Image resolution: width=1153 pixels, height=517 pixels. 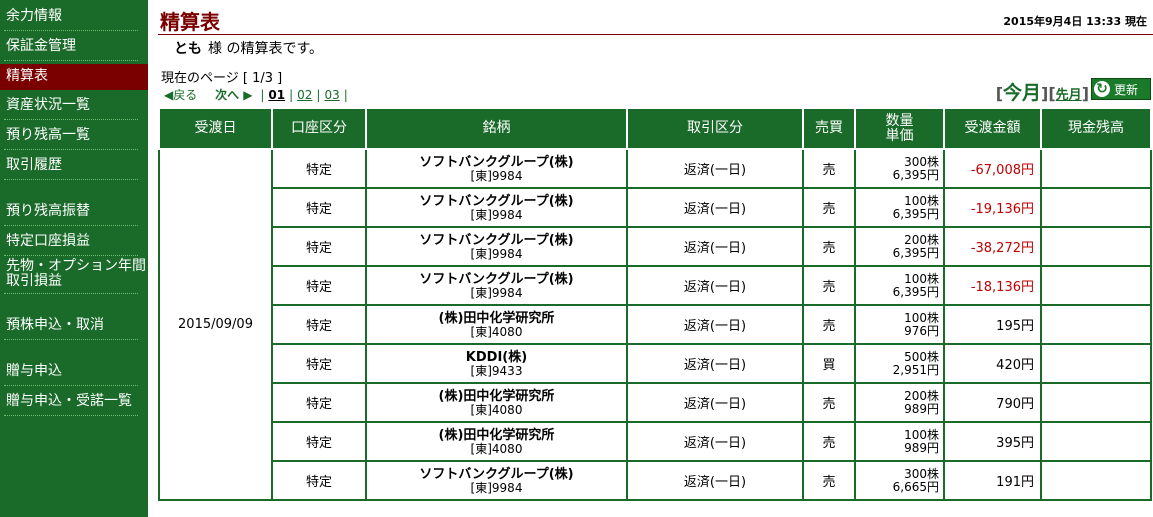 I want to click on refresh-button: ↻ 更新, so click(x=1121, y=89).